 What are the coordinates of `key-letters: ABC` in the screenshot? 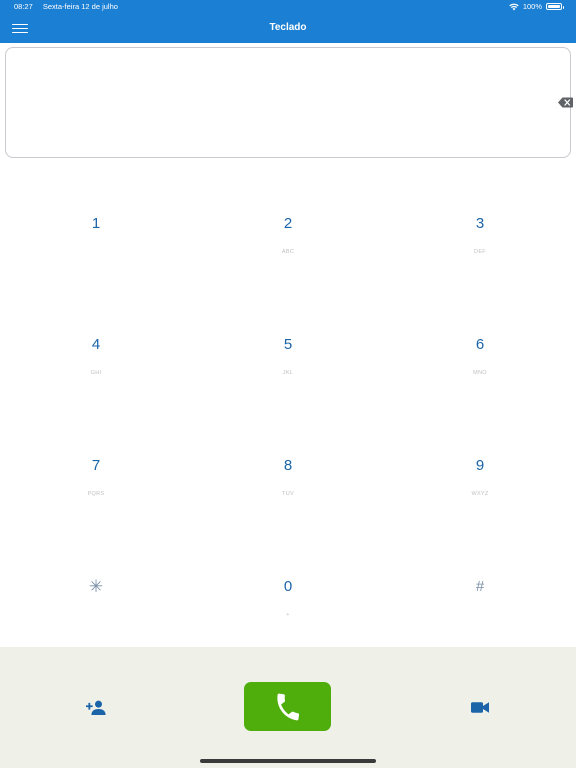 It's located at (288, 252).